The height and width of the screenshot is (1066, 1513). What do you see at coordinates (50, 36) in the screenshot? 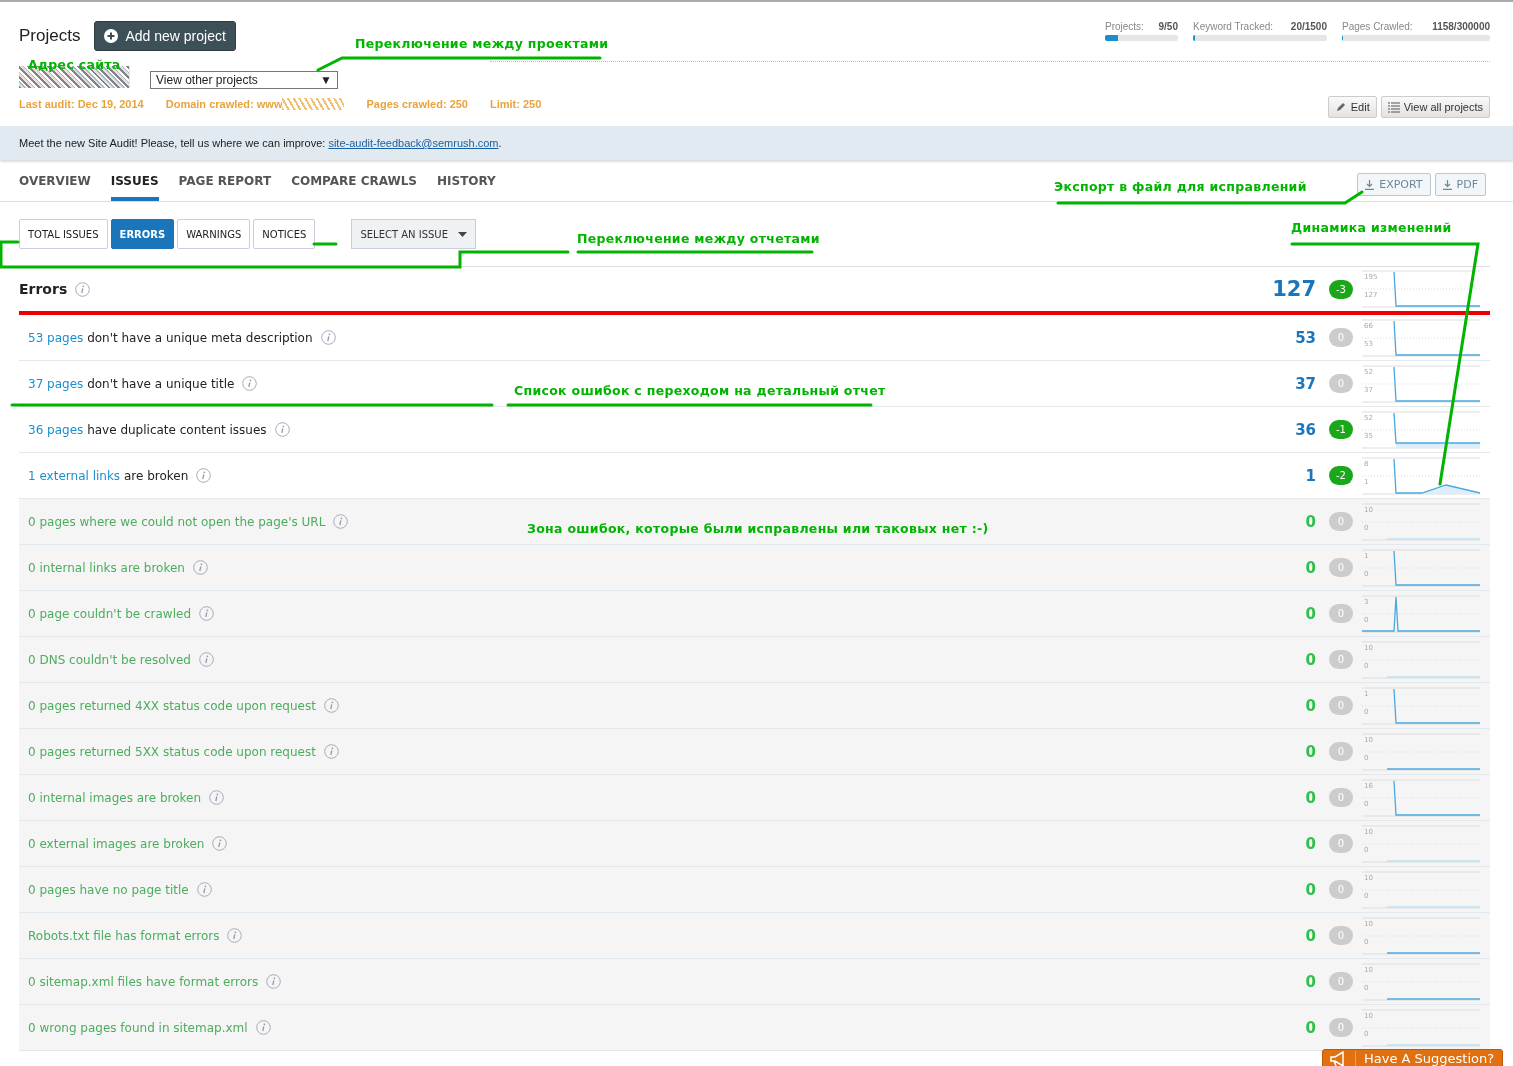
I see `page-title: Projects` at bounding box center [50, 36].